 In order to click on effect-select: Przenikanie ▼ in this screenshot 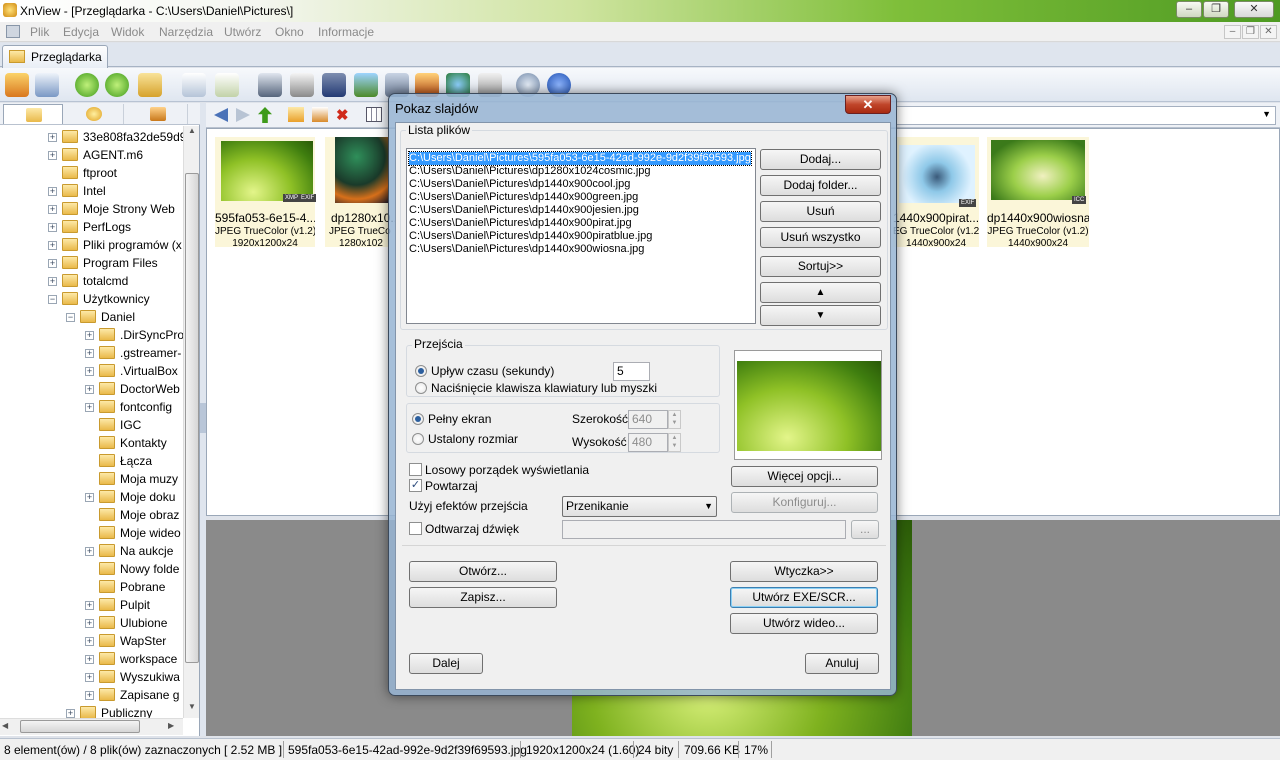, I will do `click(639, 506)`.